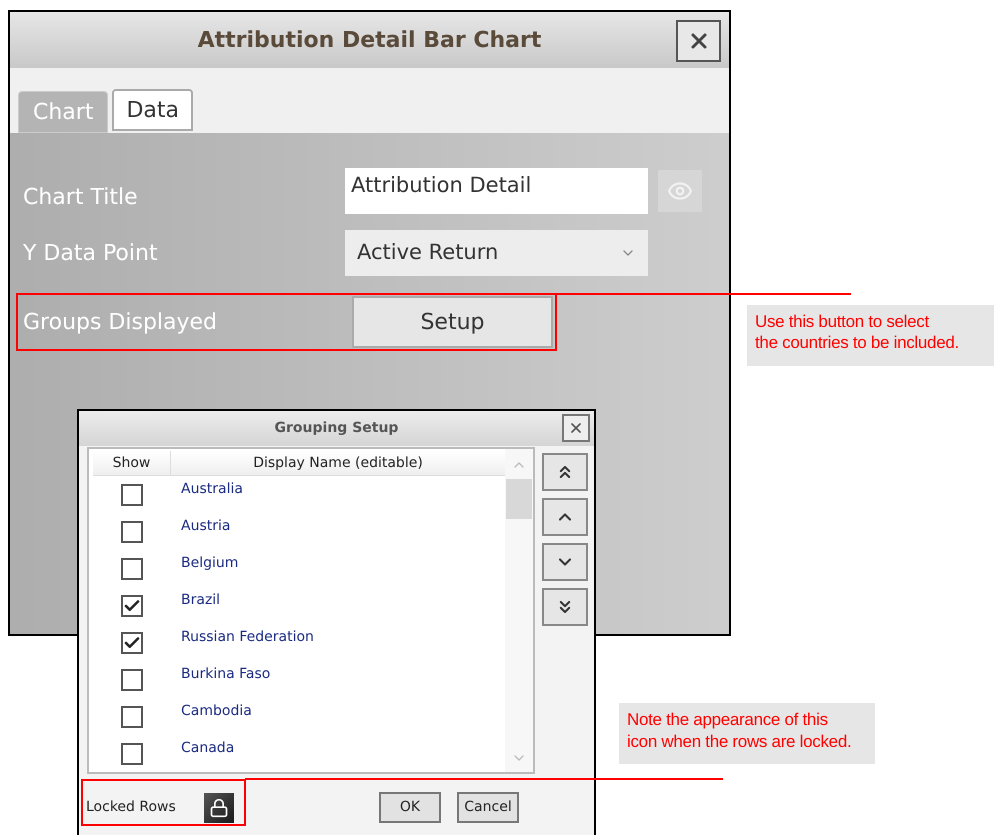 Image resolution: width=995 pixels, height=835 pixels. What do you see at coordinates (81, 198) in the screenshot?
I see `chart-title-label: Chart Title` at bounding box center [81, 198].